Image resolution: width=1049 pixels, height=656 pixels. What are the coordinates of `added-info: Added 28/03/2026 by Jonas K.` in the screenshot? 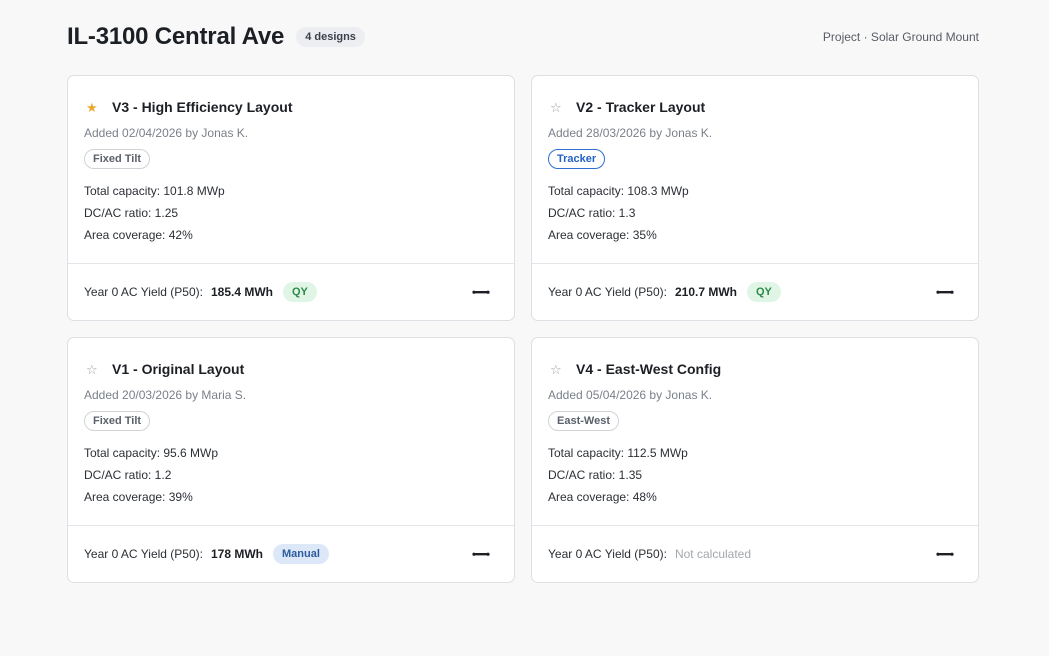 It's located at (630, 133).